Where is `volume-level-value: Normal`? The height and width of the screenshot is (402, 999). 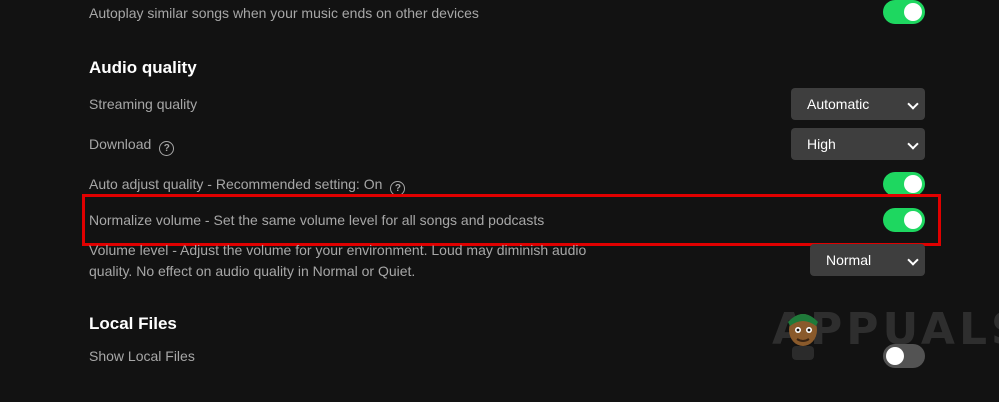
volume-level-value: Normal is located at coordinates (849, 260).